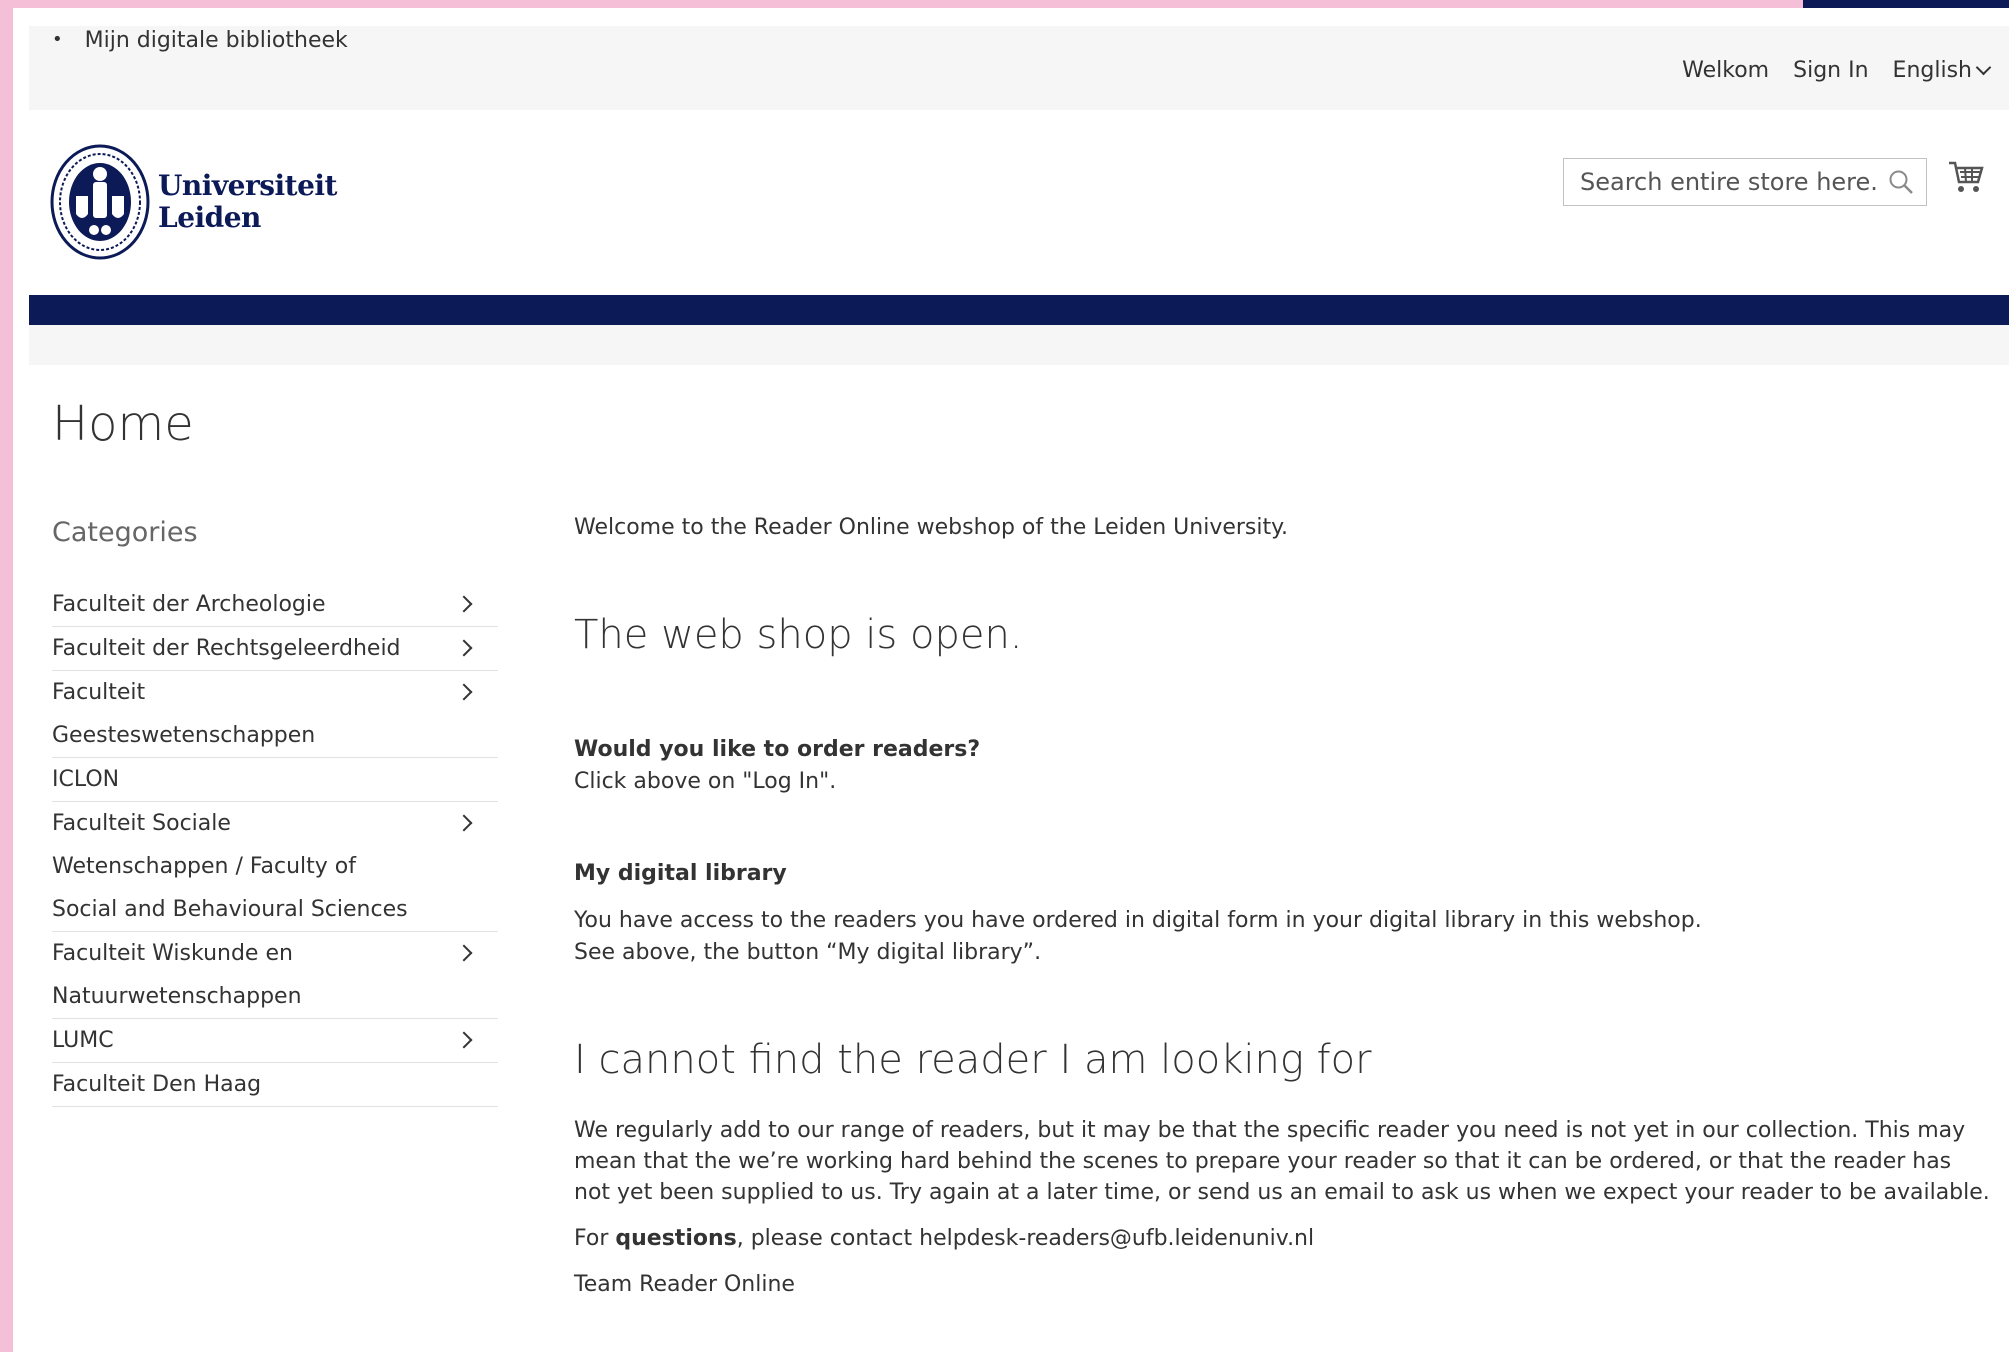 The image size is (2009, 1352). I want to click on shop-open-heading: The web shop is open., so click(798, 635).